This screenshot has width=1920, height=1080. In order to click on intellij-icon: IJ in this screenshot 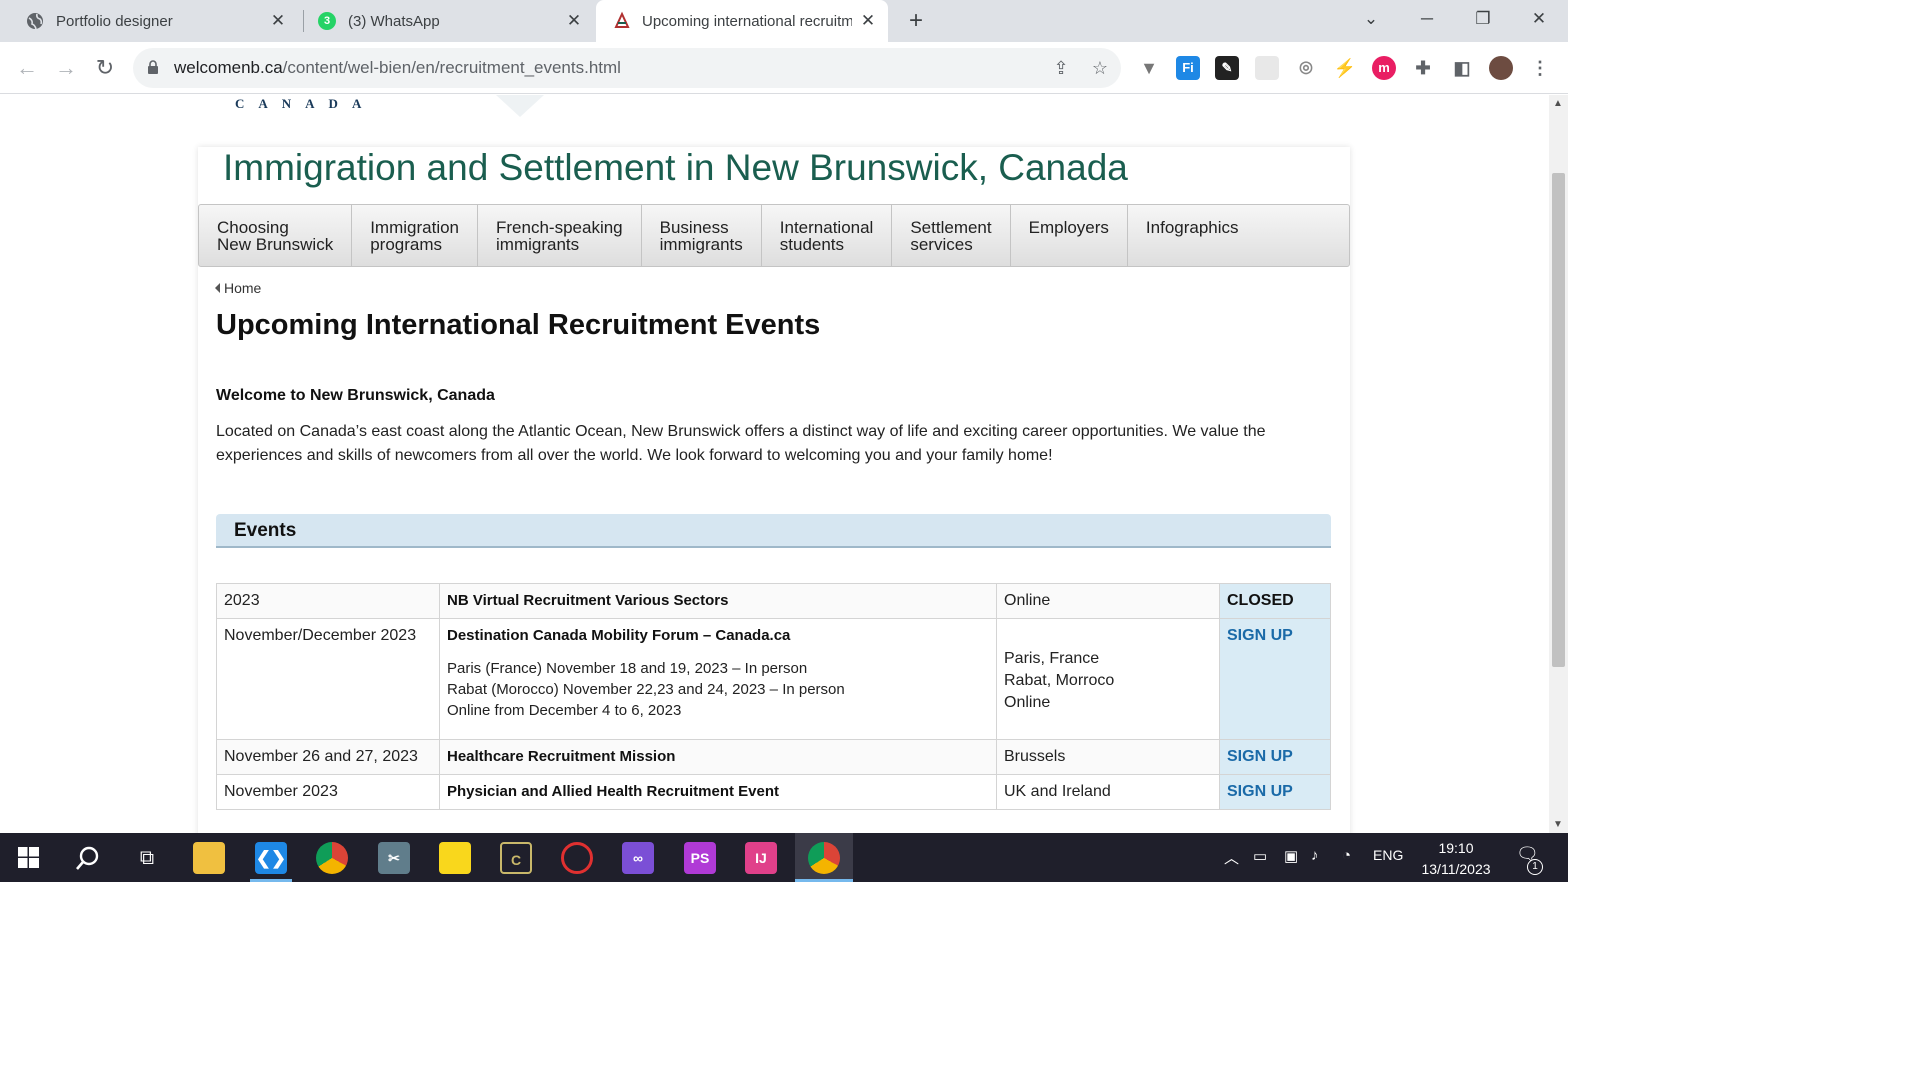, I will do `click(761, 858)`.